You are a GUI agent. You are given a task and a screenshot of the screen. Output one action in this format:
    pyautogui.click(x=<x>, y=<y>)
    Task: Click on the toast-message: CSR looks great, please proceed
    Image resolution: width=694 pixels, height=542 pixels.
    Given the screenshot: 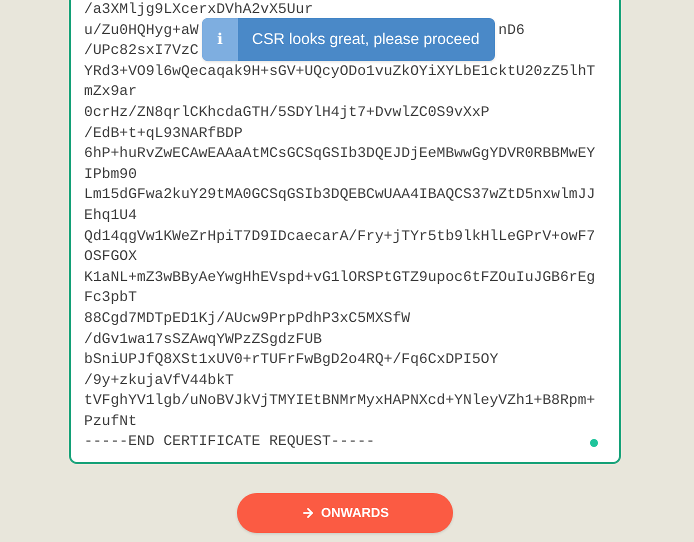 What is the action you would take?
    pyautogui.click(x=366, y=40)
    